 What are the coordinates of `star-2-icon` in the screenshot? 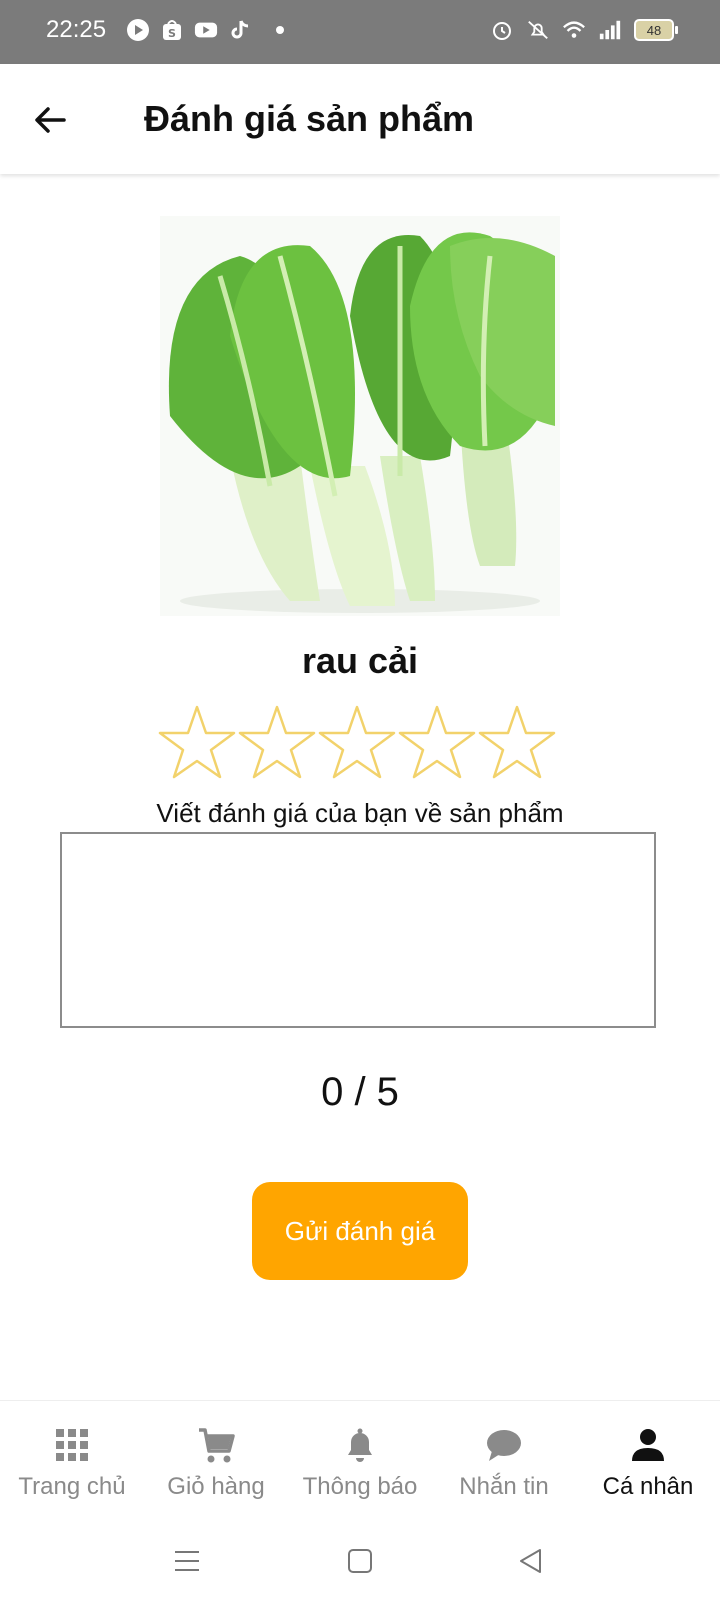 It's located at (277, 742).